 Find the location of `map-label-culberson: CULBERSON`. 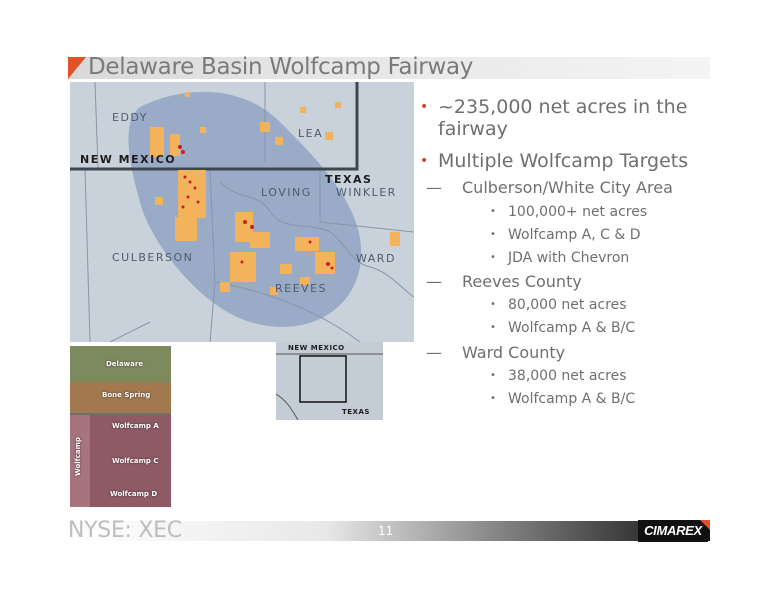

map-label-culberson: CULBERSON is located at coordinates (153, 257).